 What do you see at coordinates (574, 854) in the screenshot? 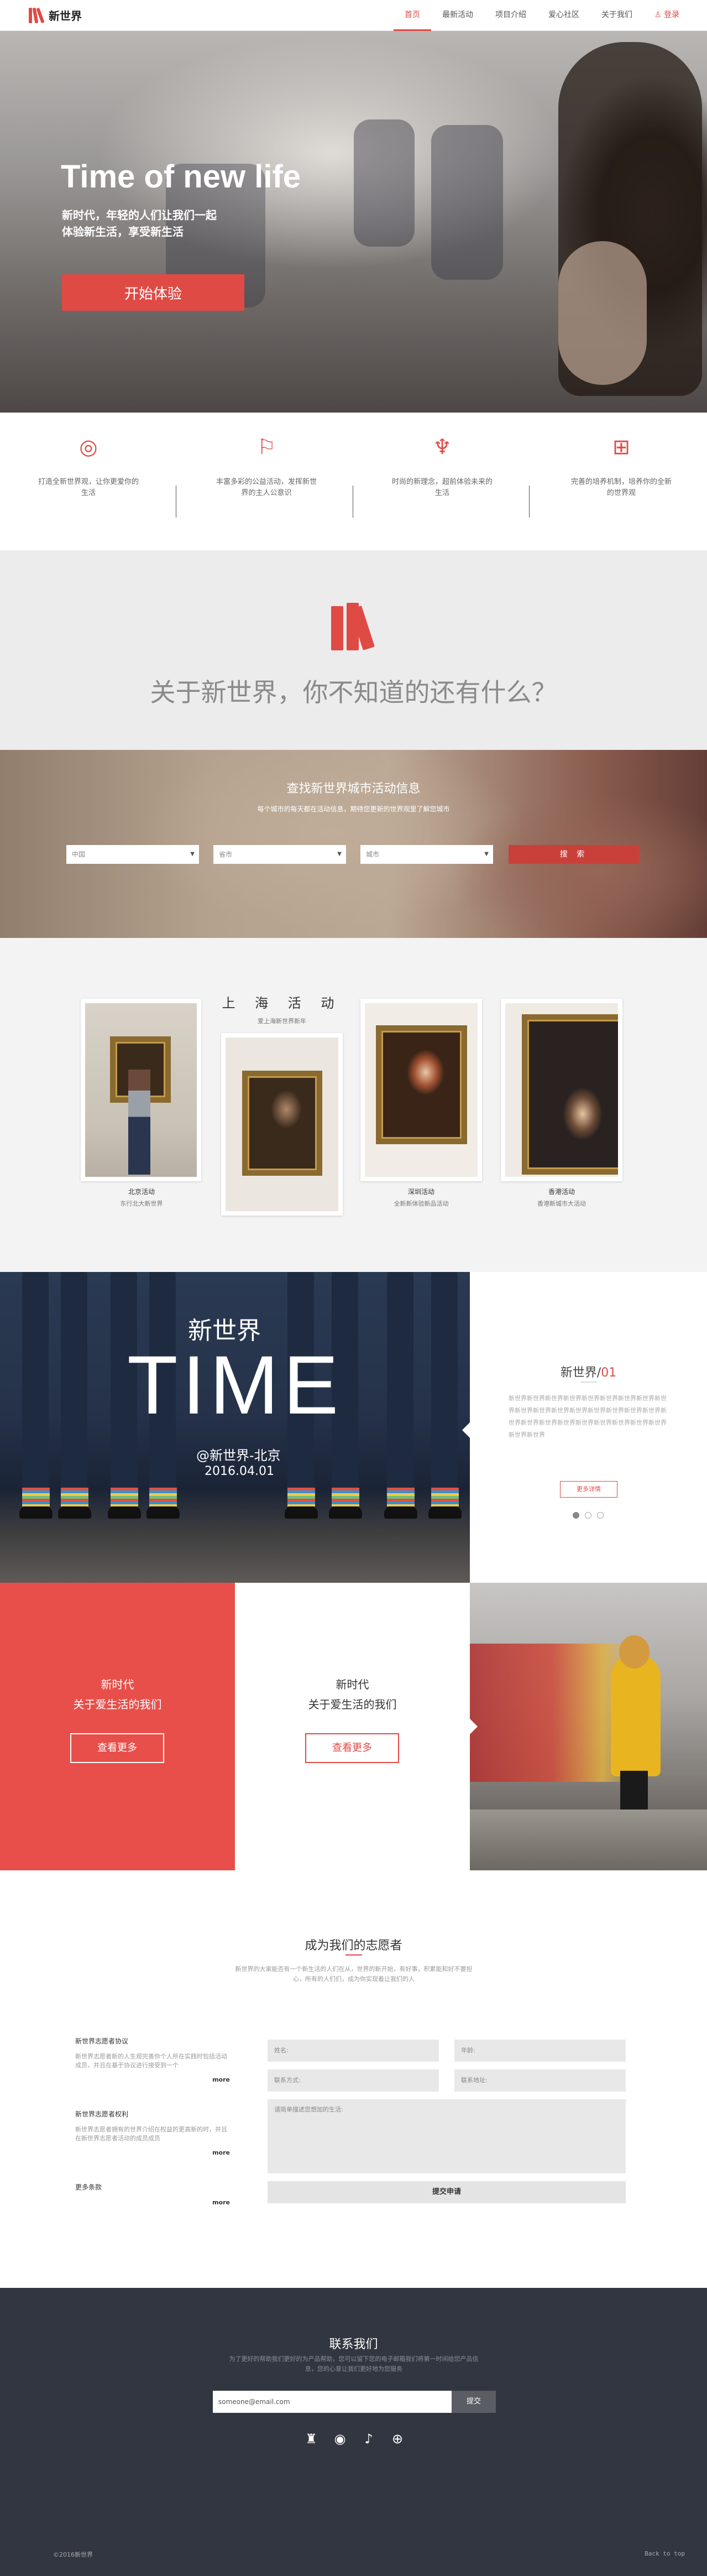
I see `search-button: 搜 索` at bounding box center [574, 854].